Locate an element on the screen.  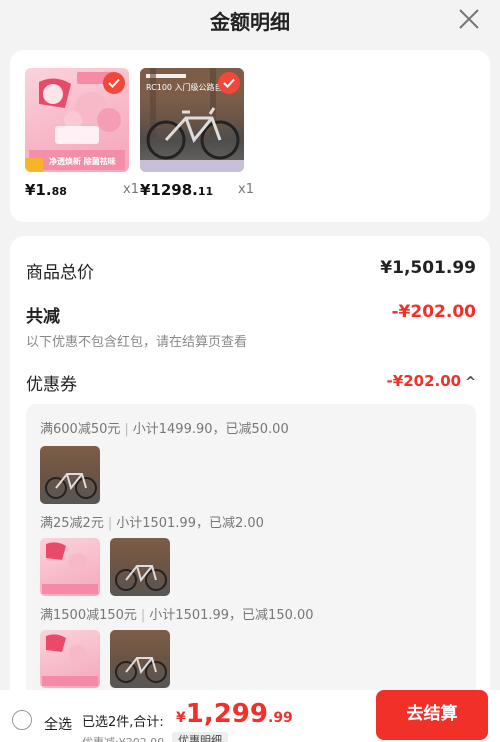
product-price-dec: 88 is located at coordinates (59, 191).